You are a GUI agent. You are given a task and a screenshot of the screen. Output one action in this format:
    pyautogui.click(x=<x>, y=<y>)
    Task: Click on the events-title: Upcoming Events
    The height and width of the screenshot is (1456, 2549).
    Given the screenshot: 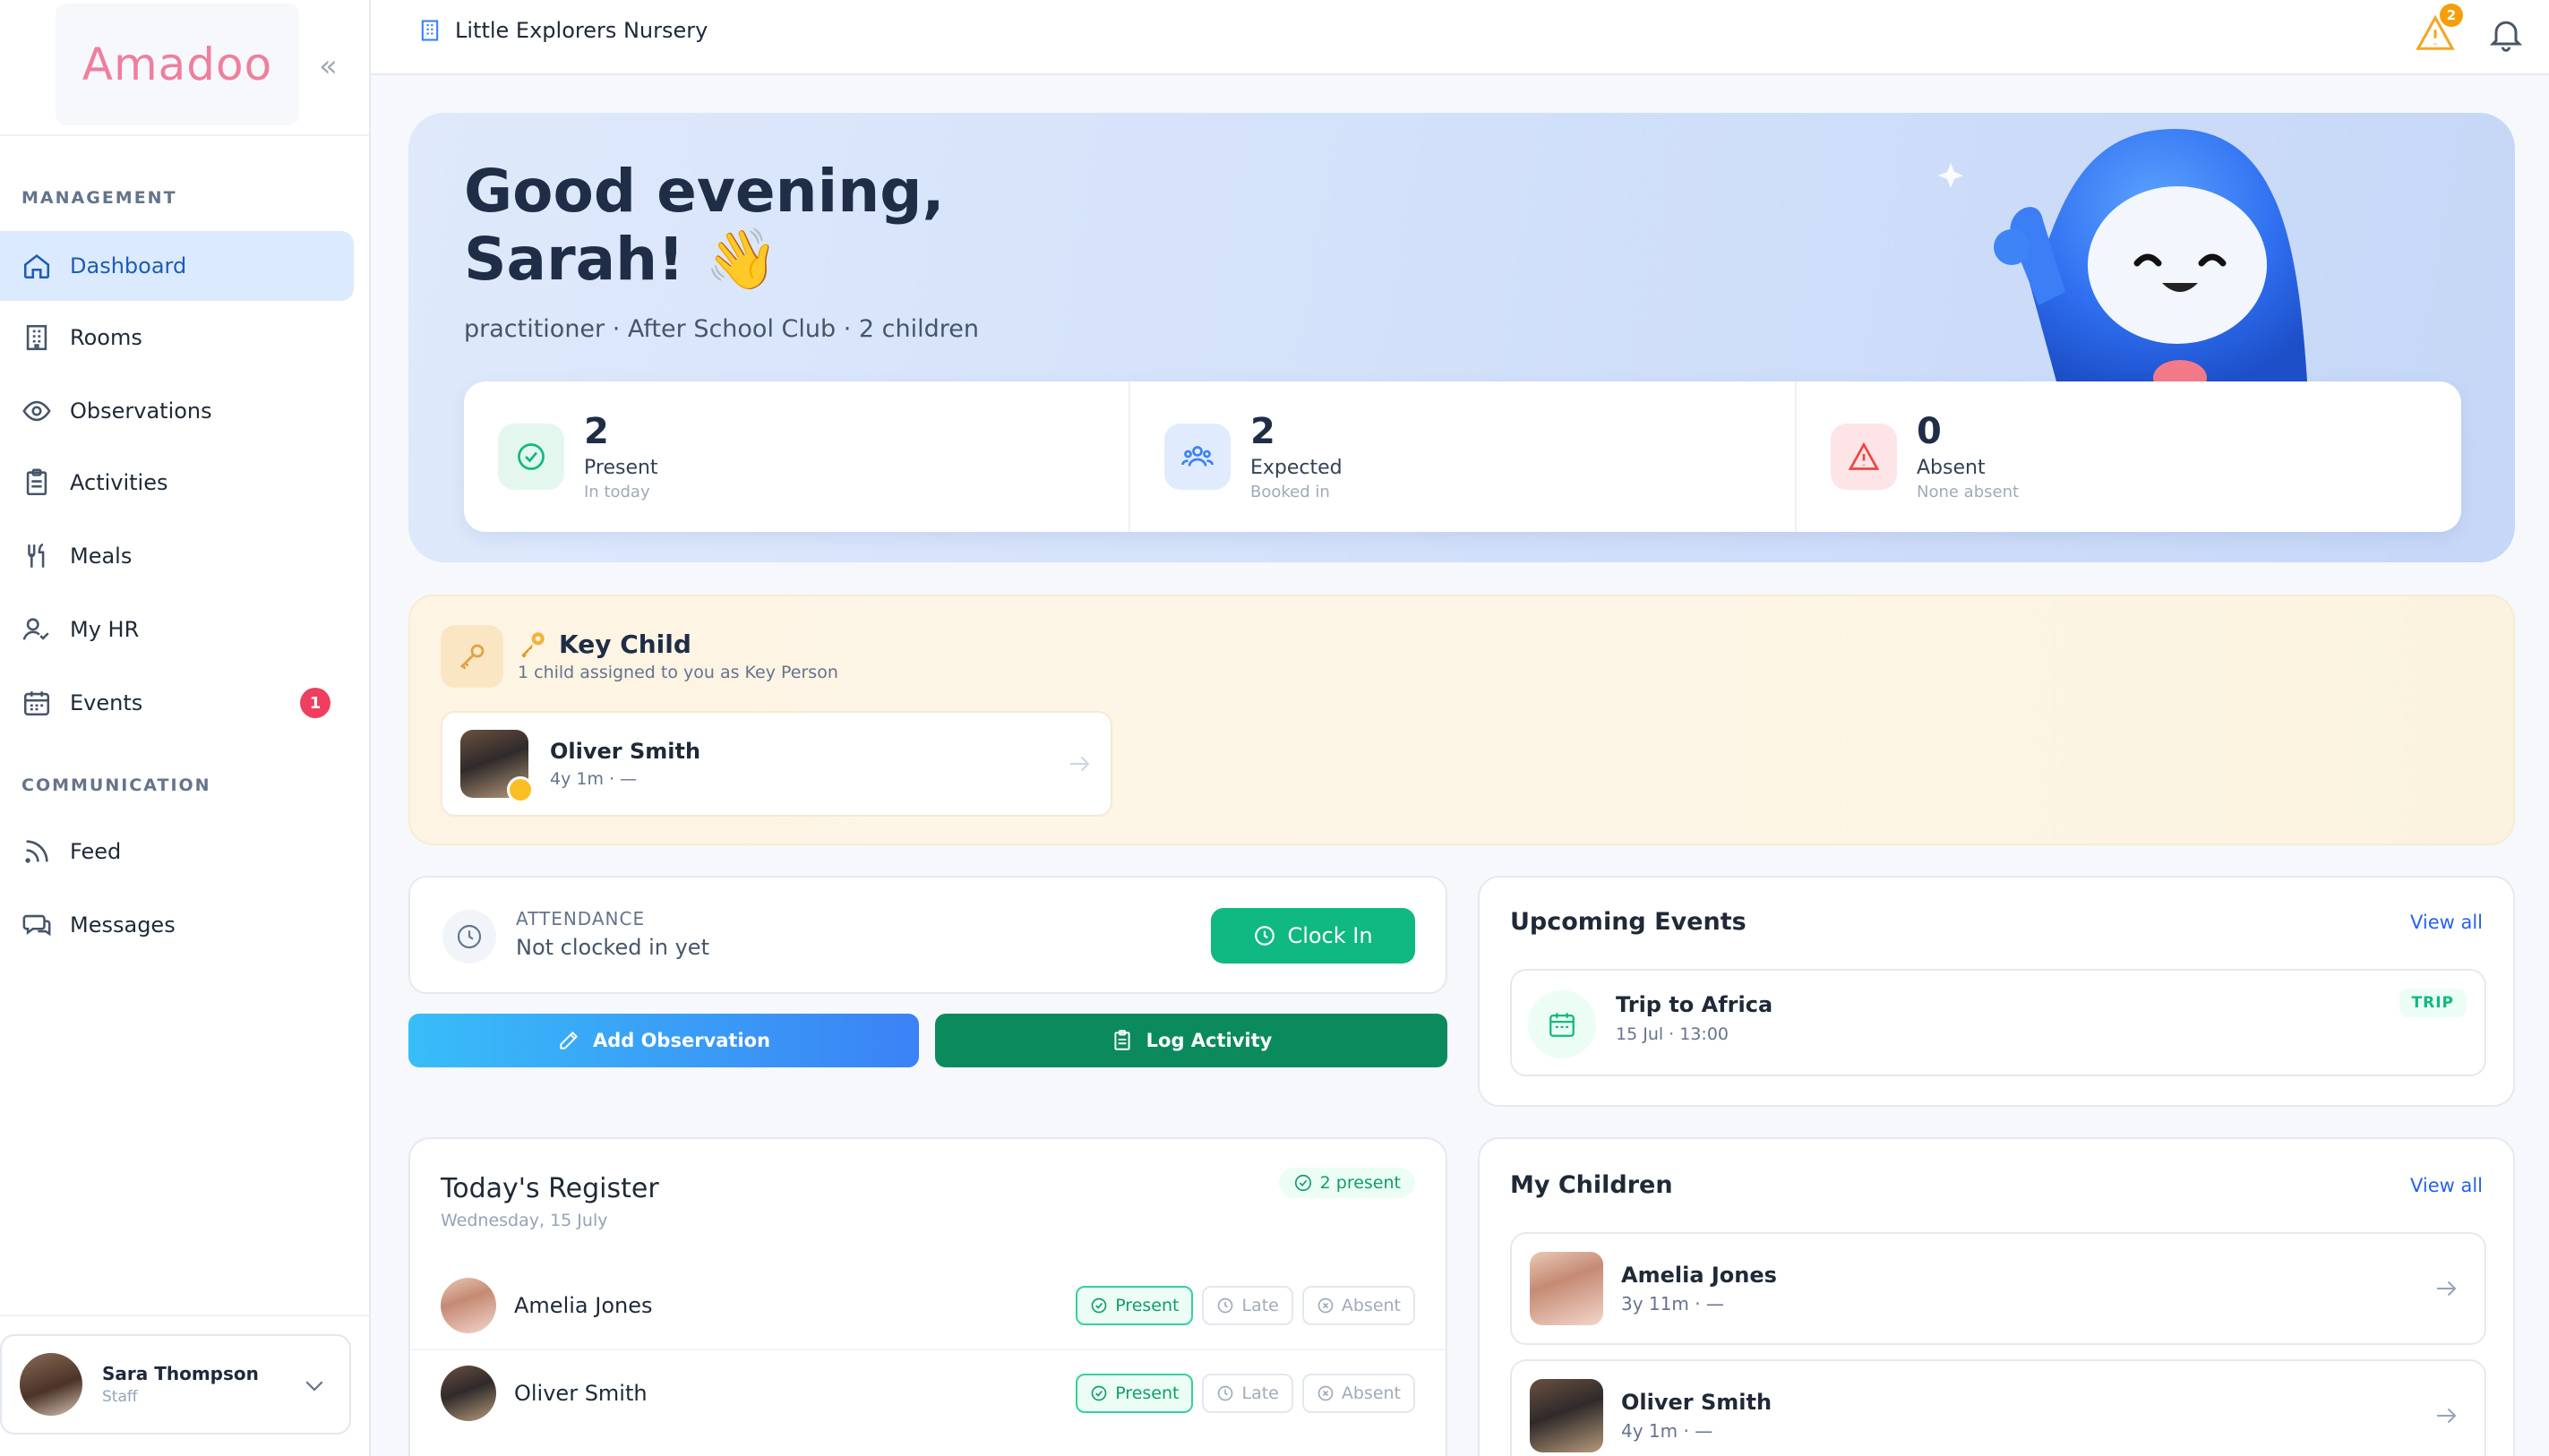 What is the action you would take?
    pyautogui.click(x=1629, y=922)
    